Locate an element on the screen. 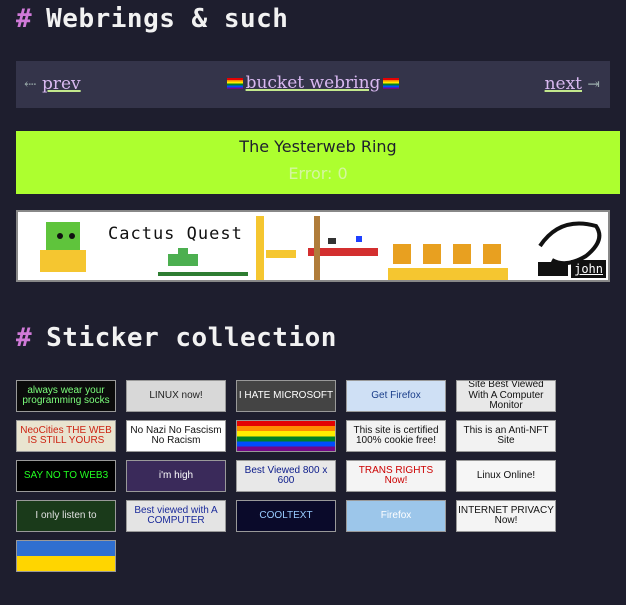 The height and width of the screenshot is (605, 626). sticker-button: Get Firefox is located at coordinates (396, 396).